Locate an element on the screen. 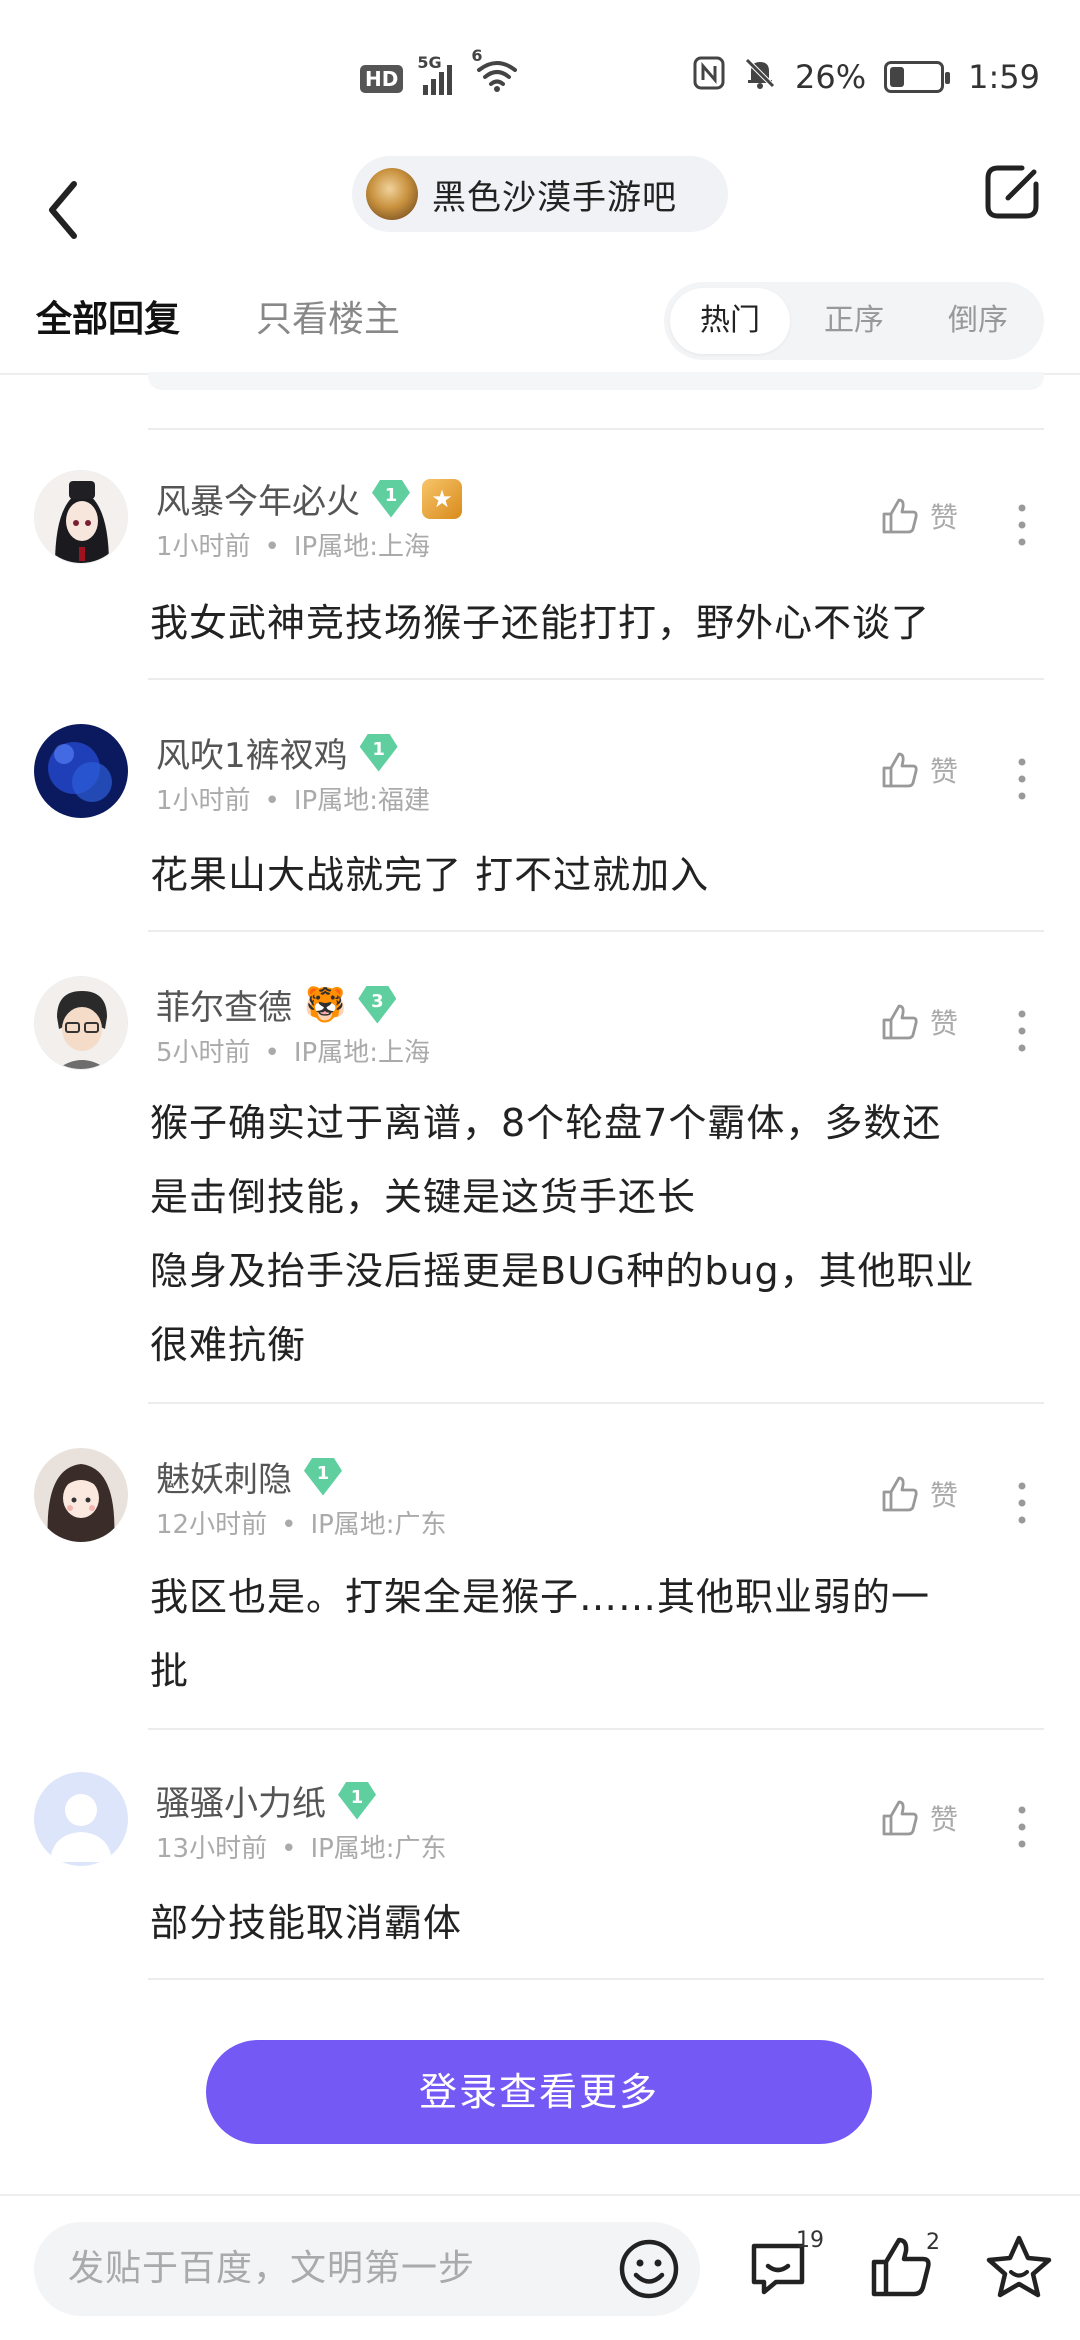 This screenshot has height=2340, width=1080. comment-header: 魅妖刺隐 1 is located at coordinates (249, 1476).